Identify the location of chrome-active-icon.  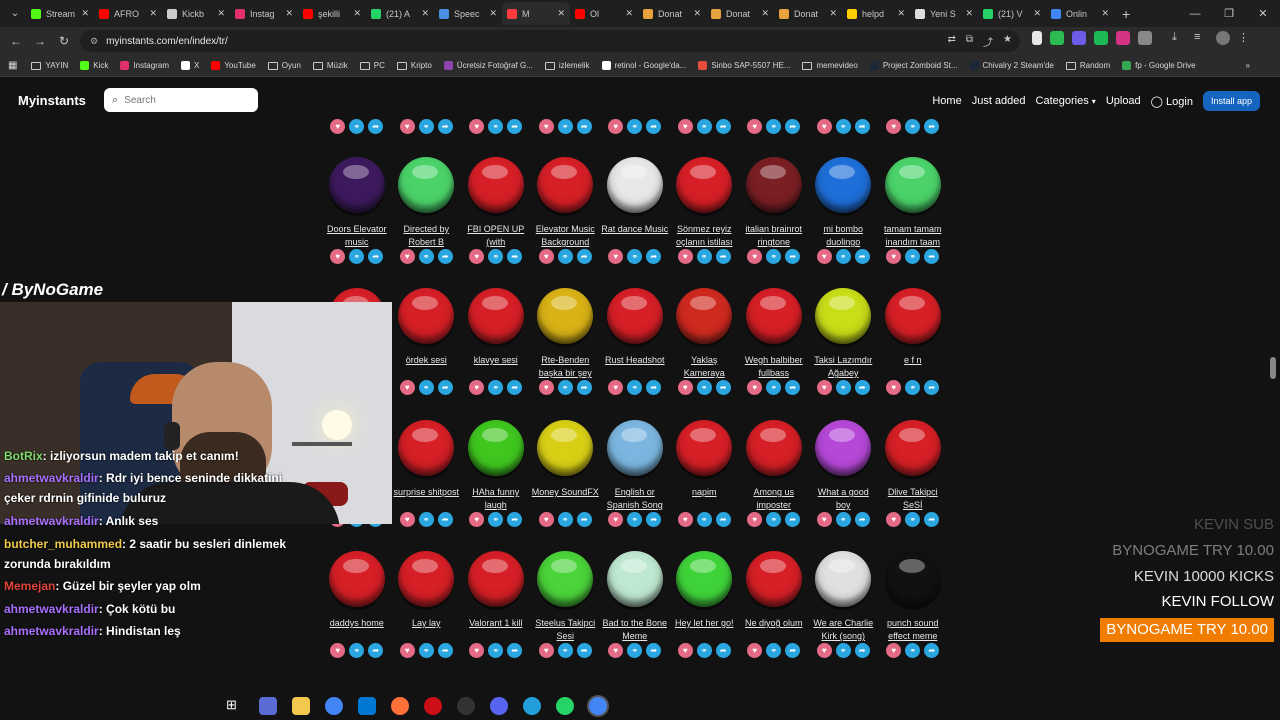
(598, 706).